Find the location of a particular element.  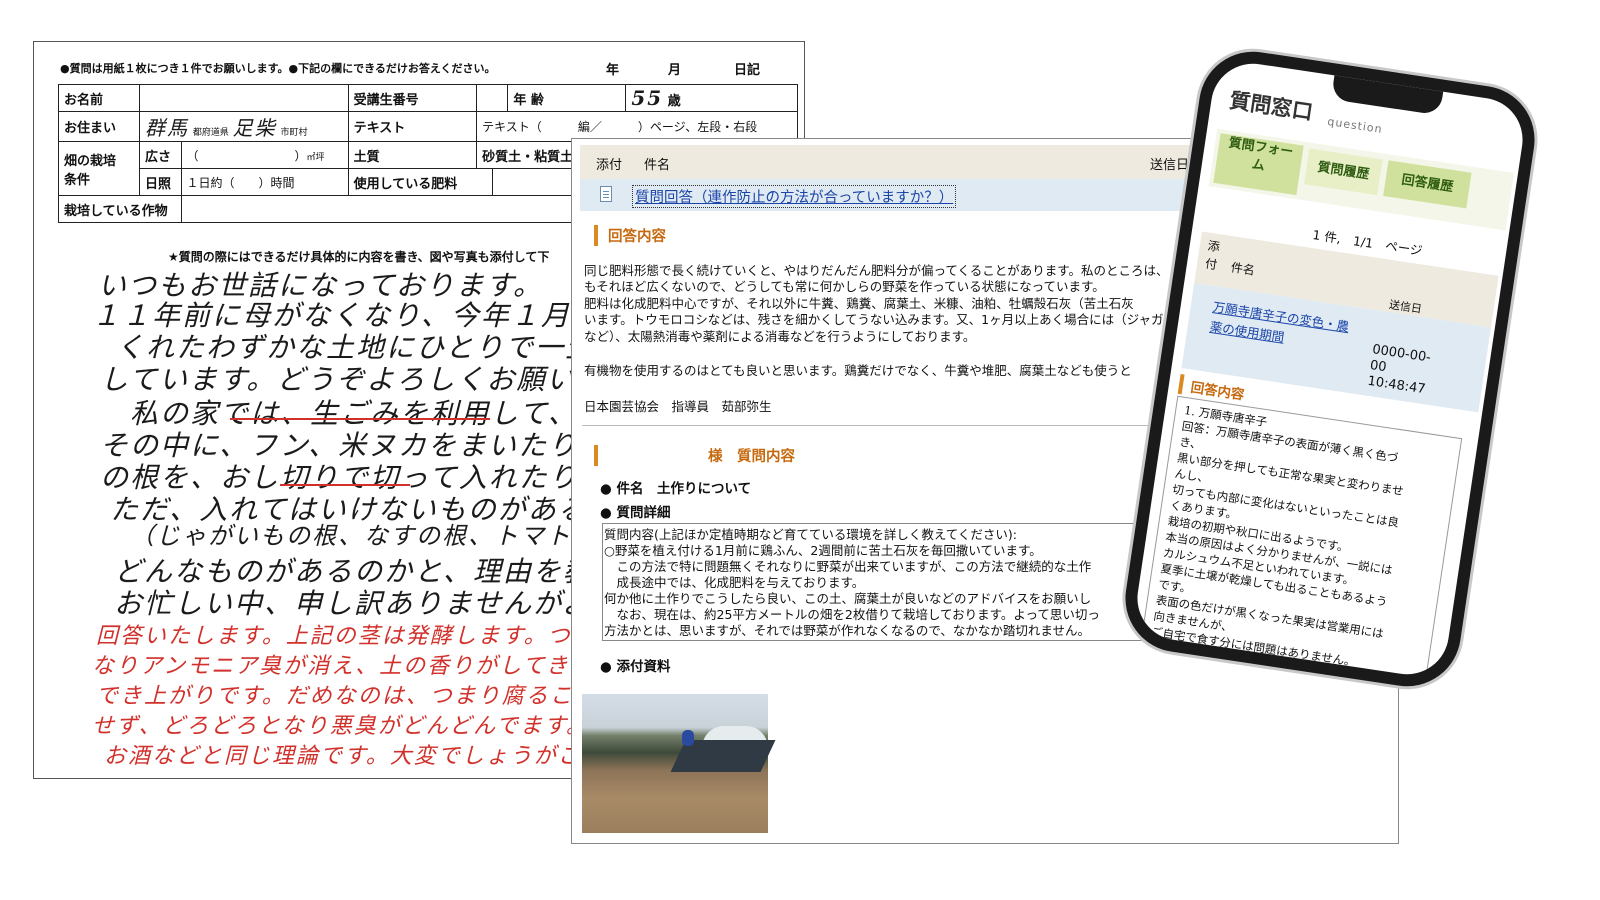

question-text: 成長途中では、化成肥料を与えております。 is located at coordinates (734, 582).